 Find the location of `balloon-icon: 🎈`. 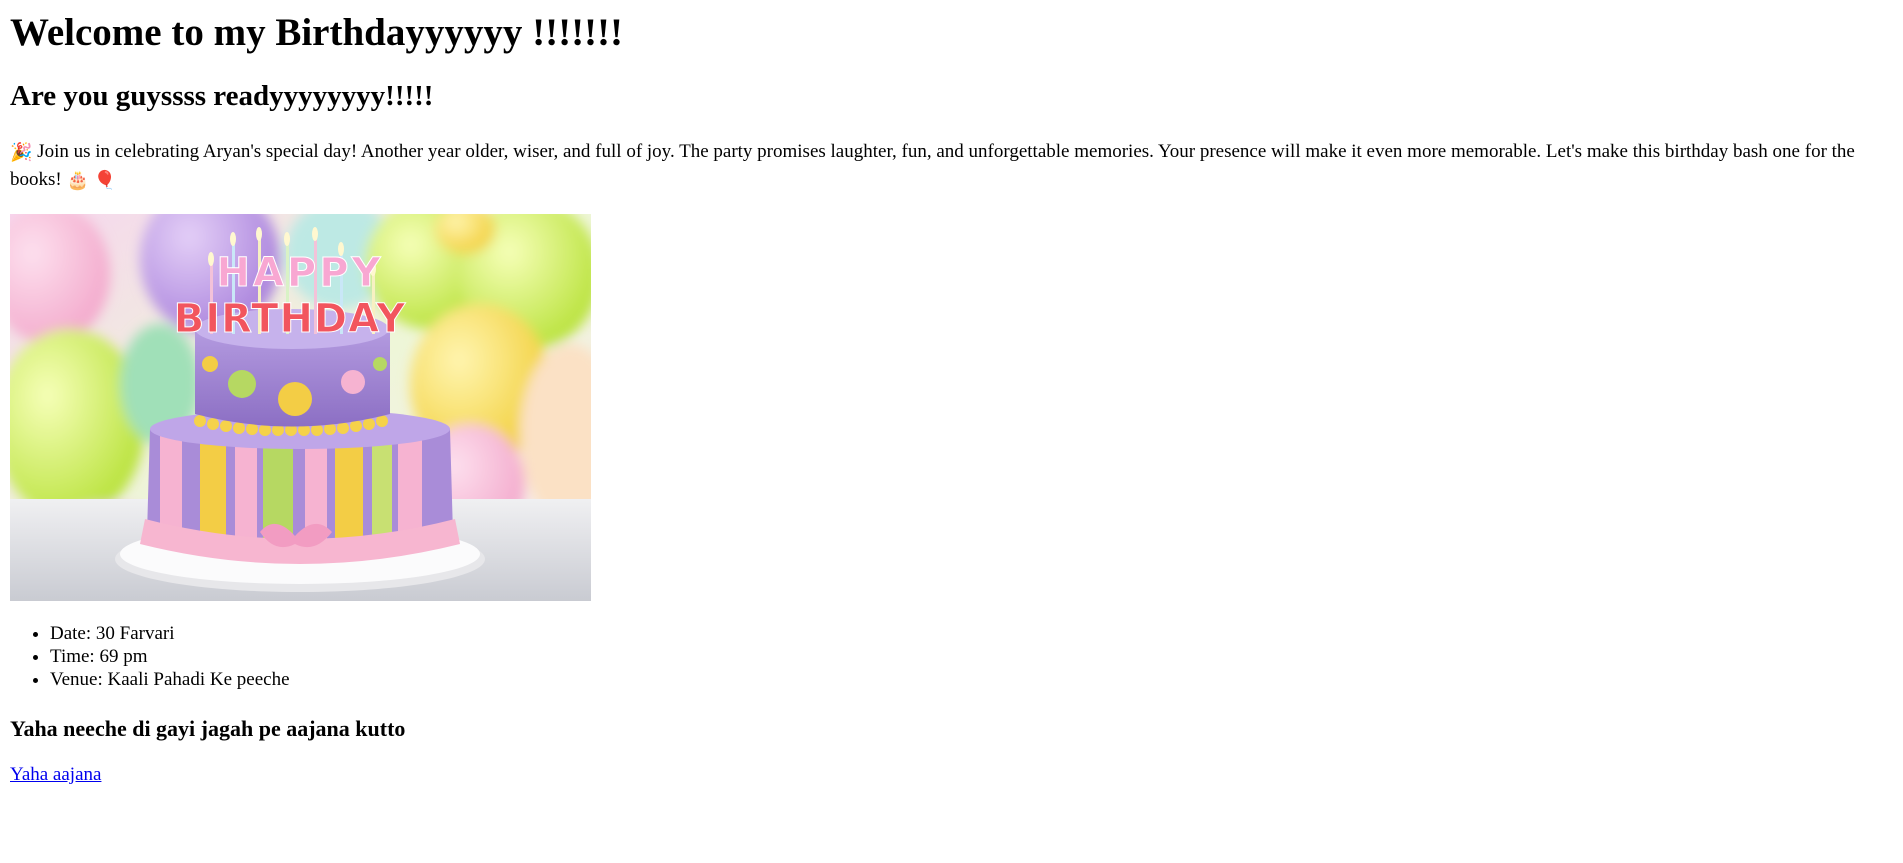

balloon-icon: 🎈 is located at coordinates (105, 180).